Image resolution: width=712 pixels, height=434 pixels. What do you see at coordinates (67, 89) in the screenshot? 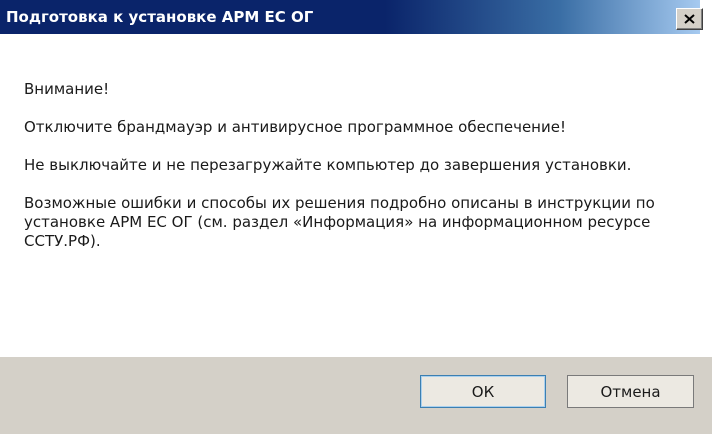
I see `attention-text: Внимание!` at bounding box center [67, 89].